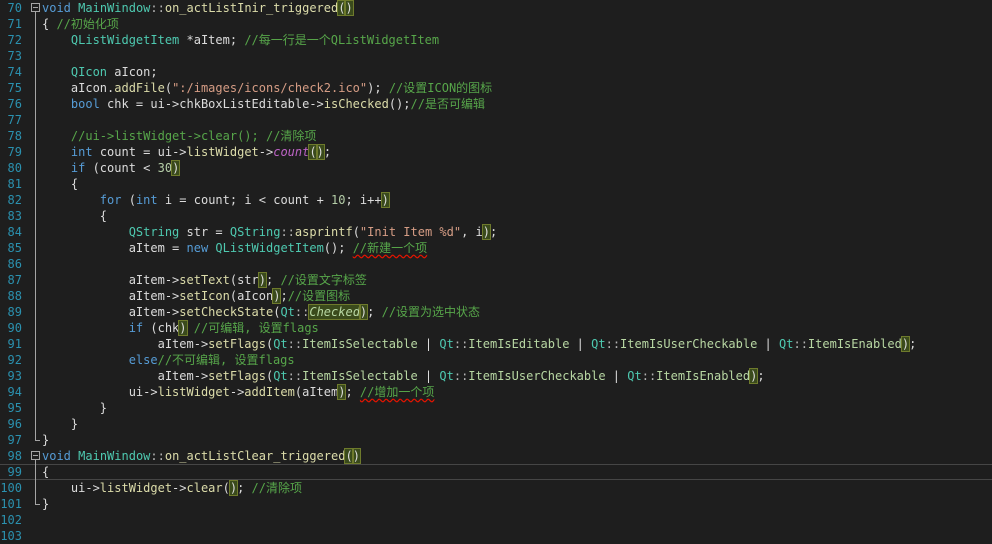 This screenshot has width=992, height=544. What do you see at coordinates (244, 280) in the screenshot?
I see `code-token: (str` at bounding box center [244, 280].